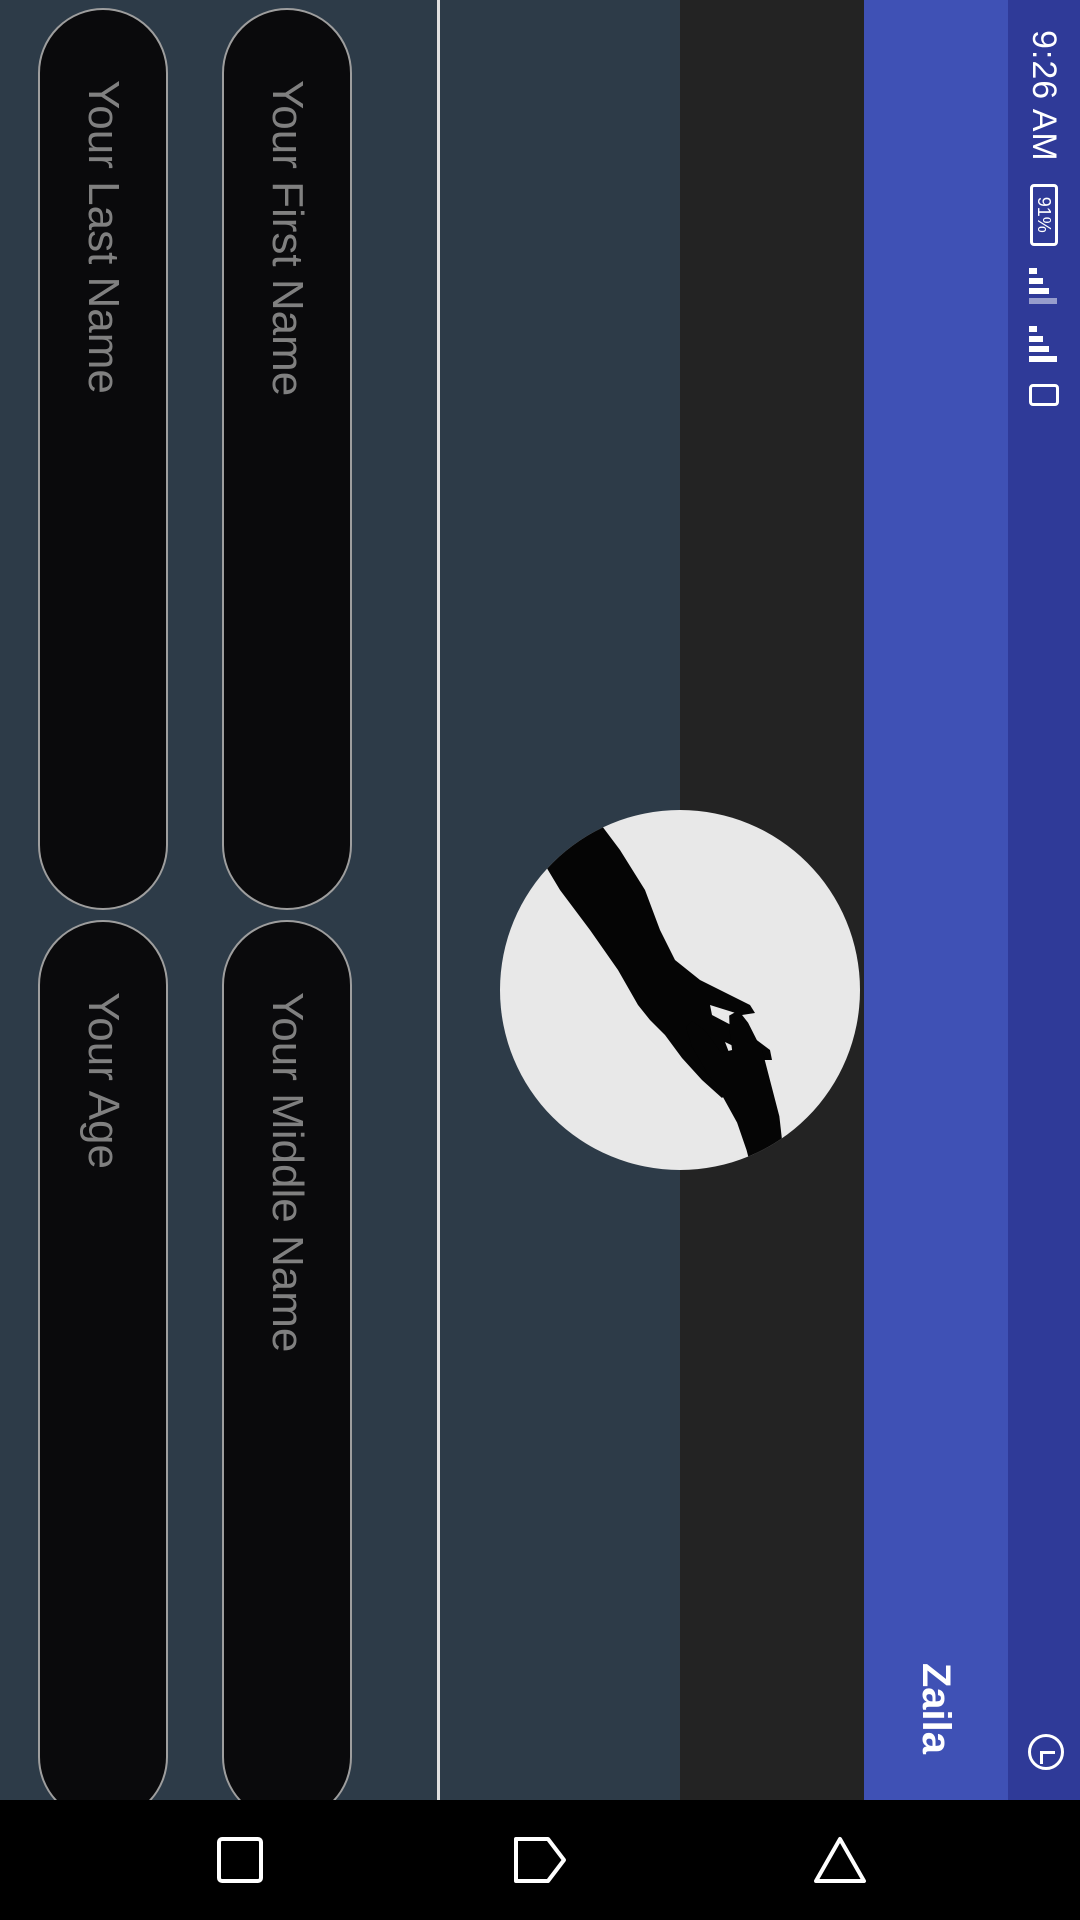 This screenshot has height=1920, width=1080. I want to click on reaching-hands-icon, so click(653, 990).